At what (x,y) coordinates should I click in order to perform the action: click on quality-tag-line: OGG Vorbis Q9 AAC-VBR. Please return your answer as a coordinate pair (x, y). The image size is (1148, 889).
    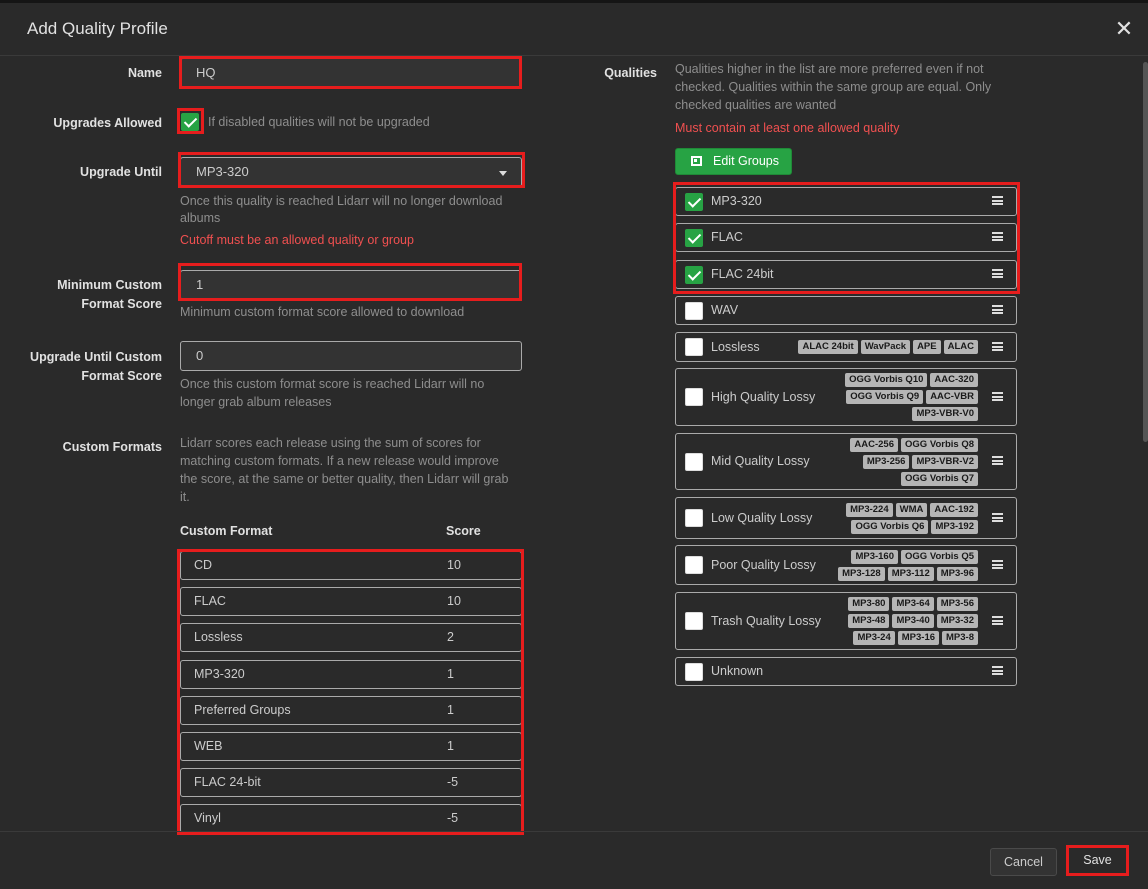
    Looking at the image, I should click on (912, 397).